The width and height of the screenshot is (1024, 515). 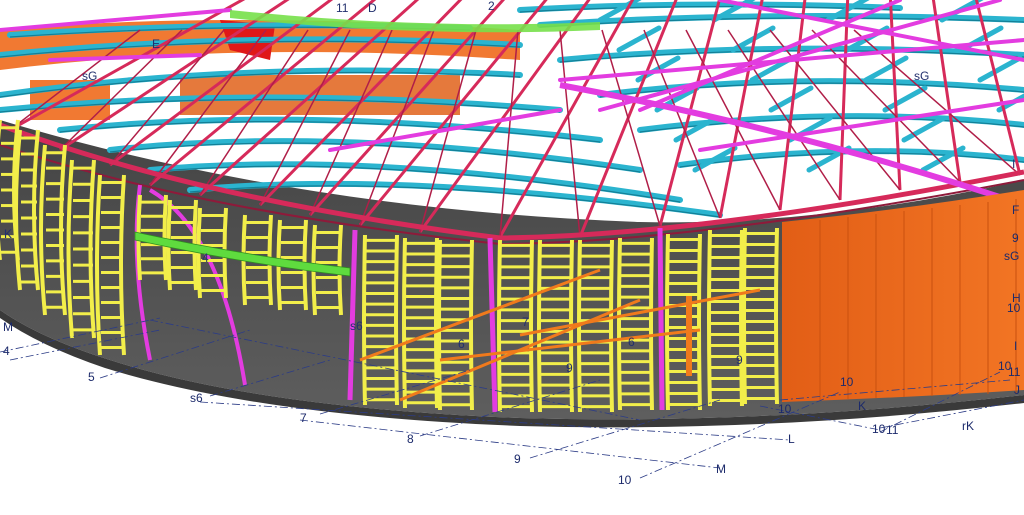 What do you see at coordinates (6, 351) in the screenshot?
I see `grid-label: 4` at bounding box center [6, 351].